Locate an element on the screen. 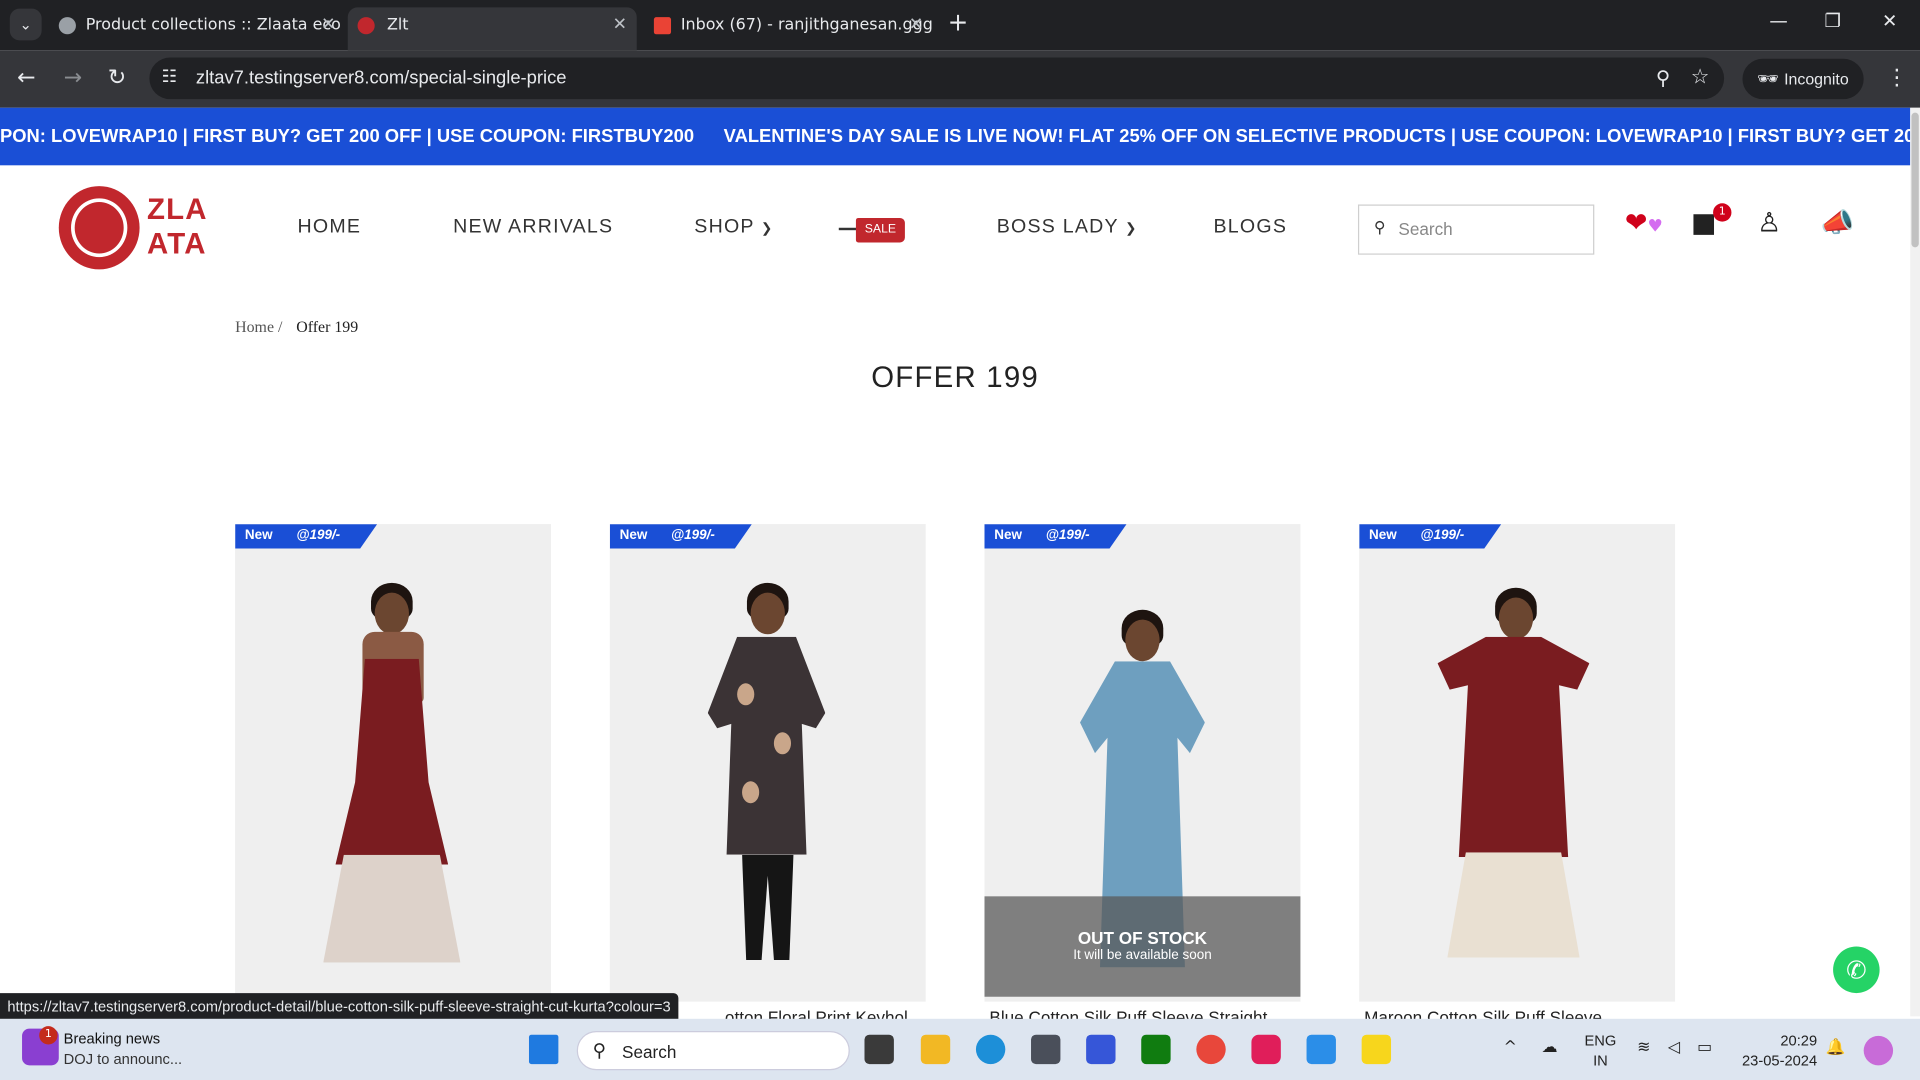 Image resolution: width=1920 pixels, height=1080 pixels. volume-icon: ◁ is located at coordinates (1674, 1047).